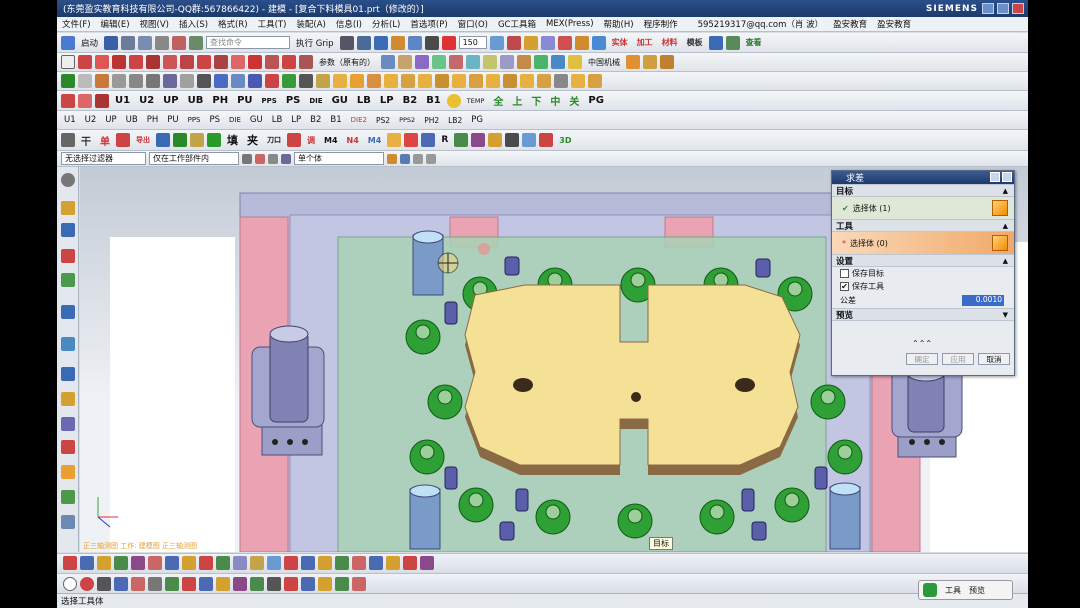  Describe the element at coordinates (154, 24) in the screenshot. I see `menu-view: 视图(V)` at that location.